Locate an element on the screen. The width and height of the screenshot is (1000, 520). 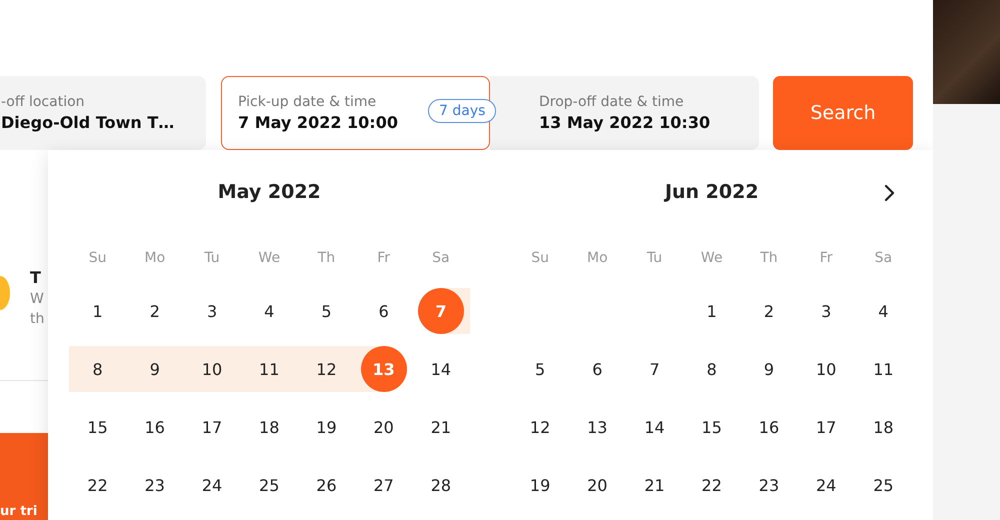
search-field: Drop-off date & time 13 May 2022 10:30 is located at coordinates (624, 113).